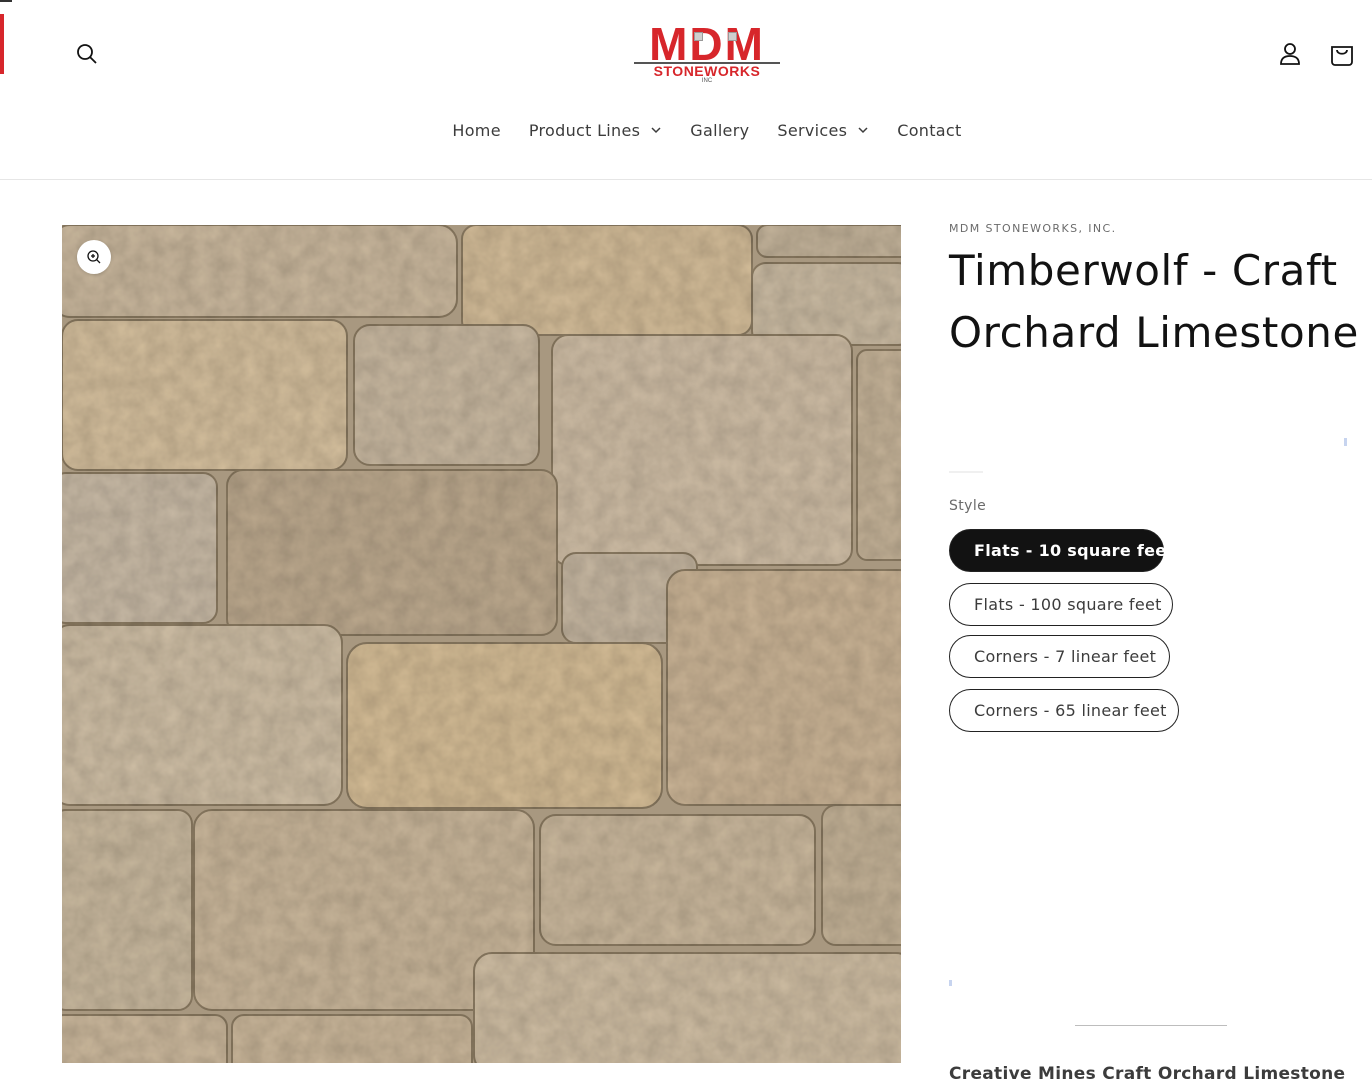  What do you see at coordinates (1147, 1074) in the screenshot?
I see `description-heading: Creative Mines Craft Orchard Limestone` at bounding box center [1147, 1074].